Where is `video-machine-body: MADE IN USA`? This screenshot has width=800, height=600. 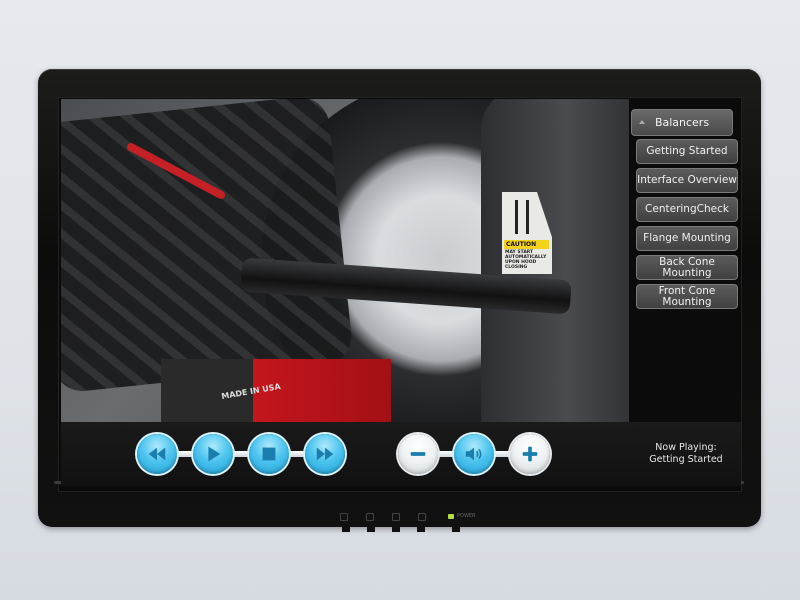 video-machine-body: MADE IN USA is located at coordinates (276, 394).